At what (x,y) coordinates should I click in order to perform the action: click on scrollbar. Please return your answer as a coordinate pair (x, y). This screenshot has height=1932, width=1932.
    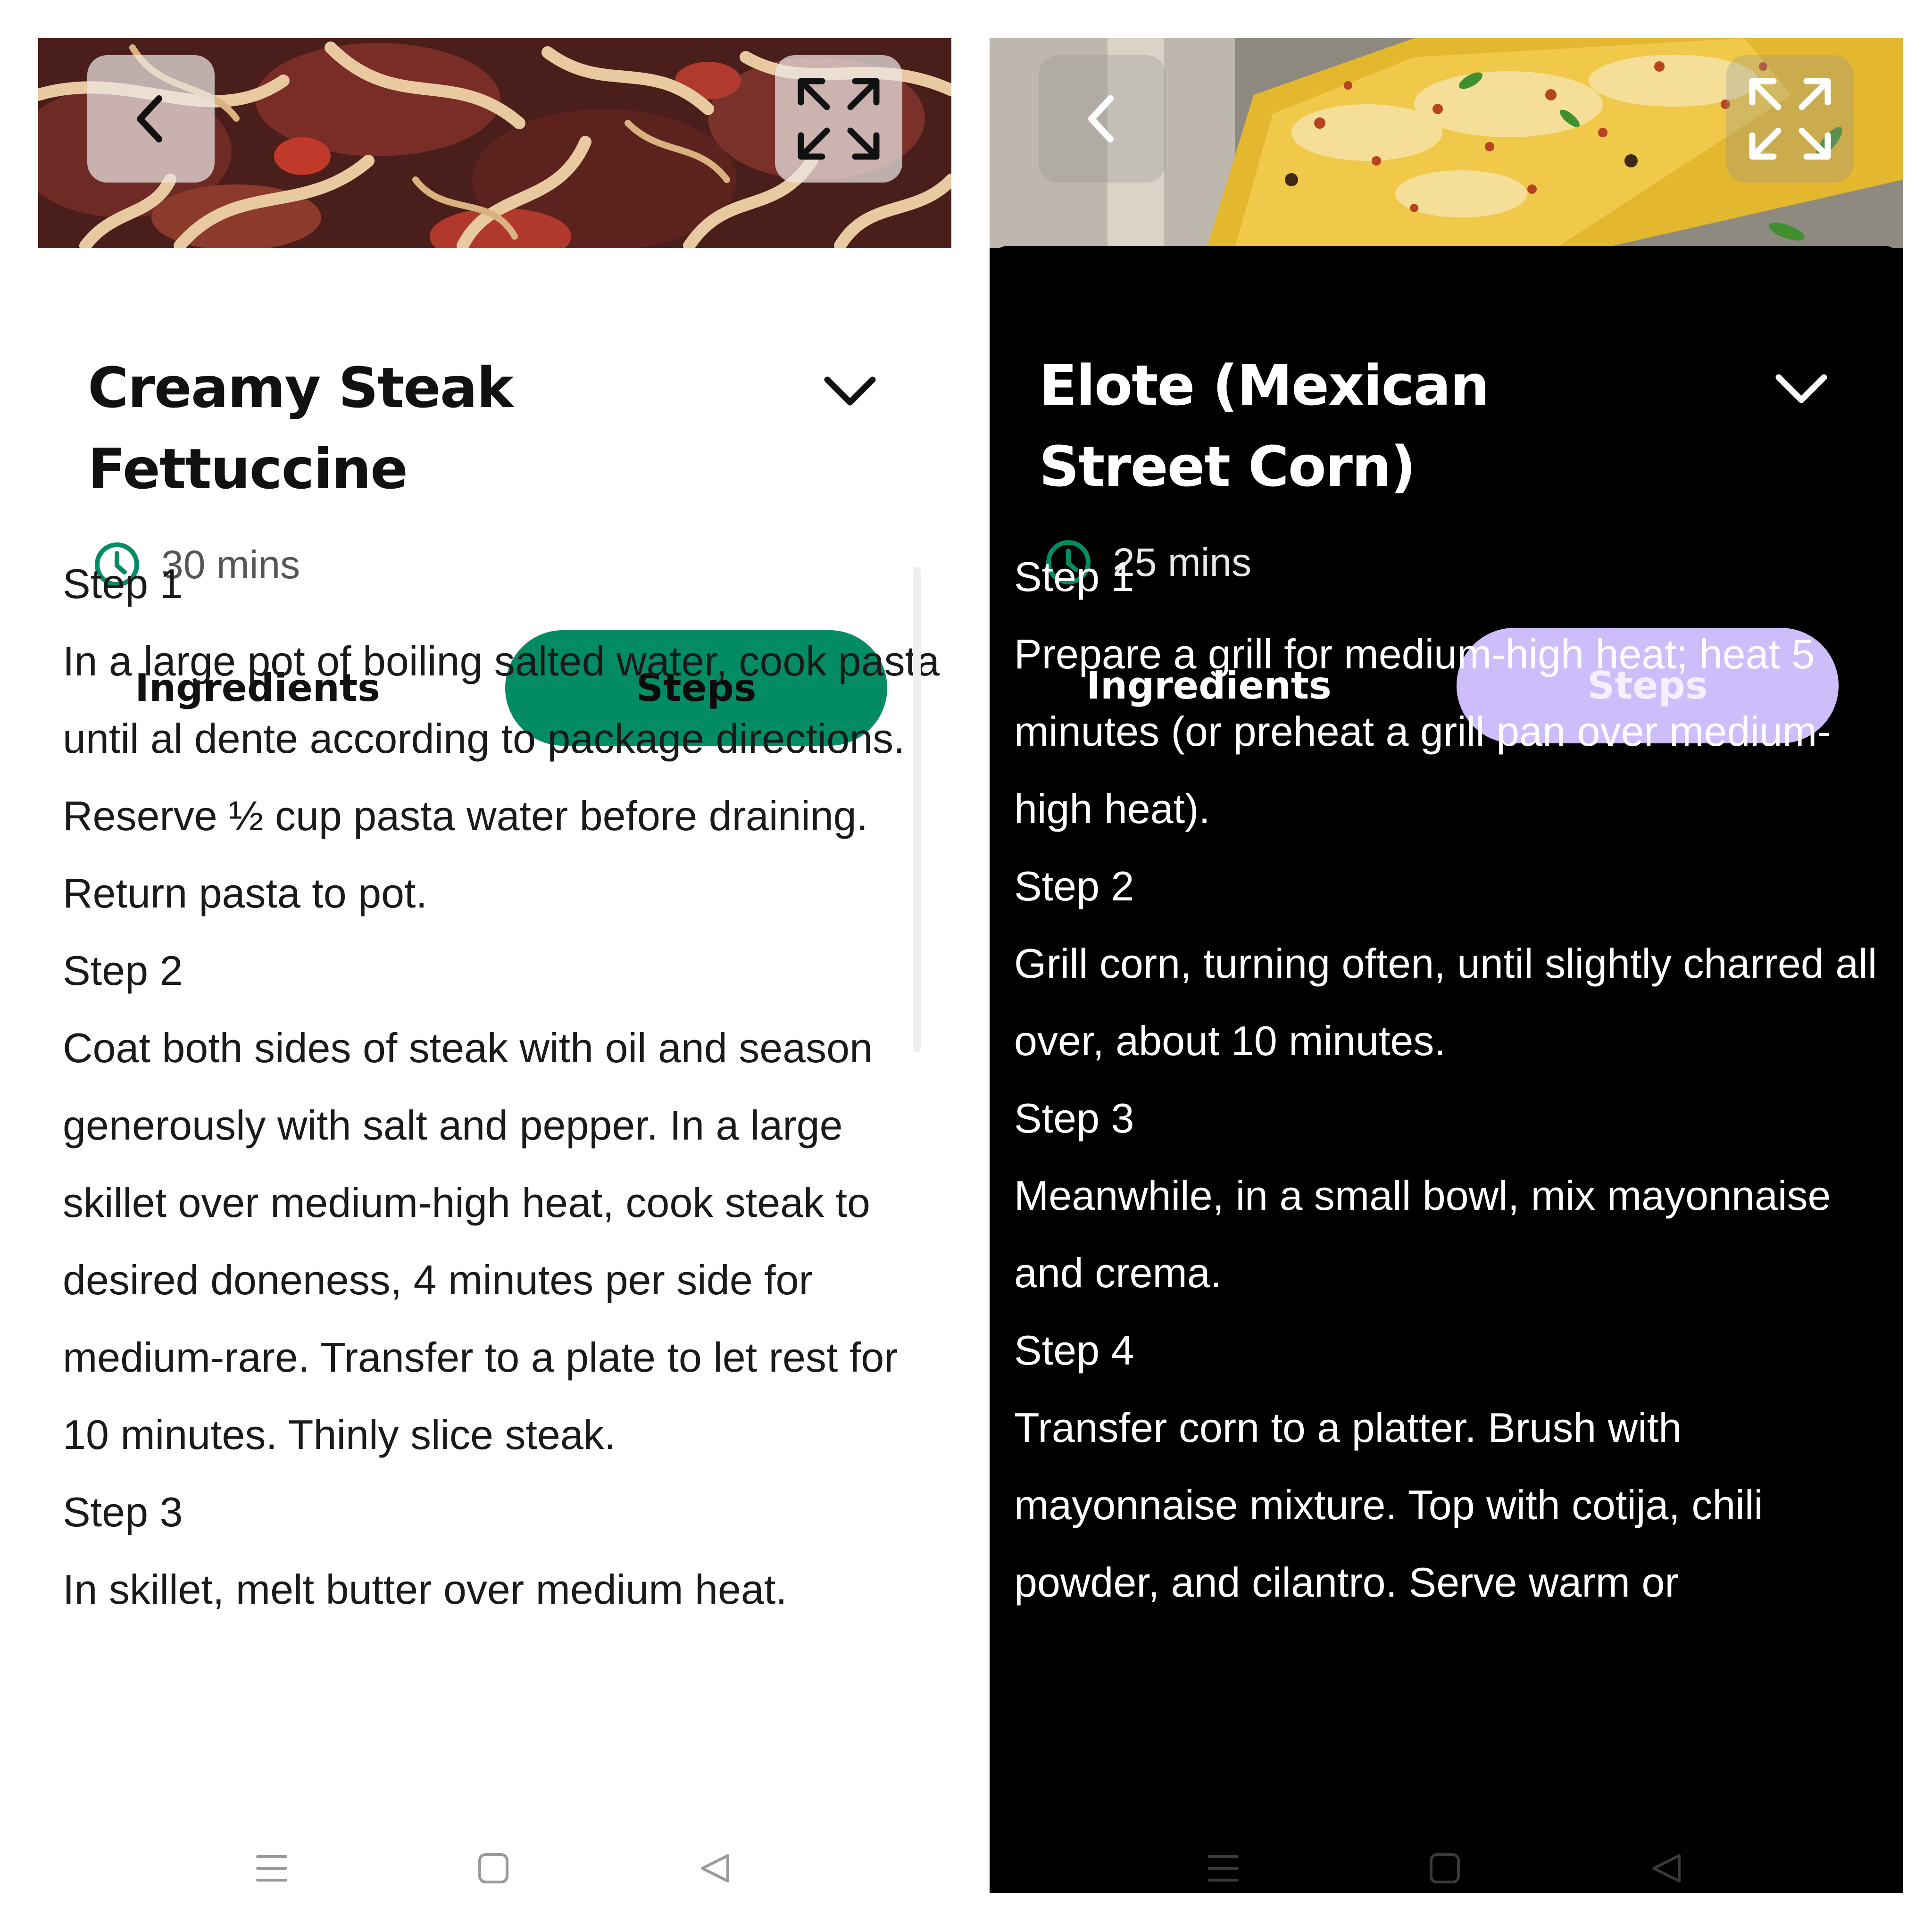
    Looking at the image, I should click on (917, 809).